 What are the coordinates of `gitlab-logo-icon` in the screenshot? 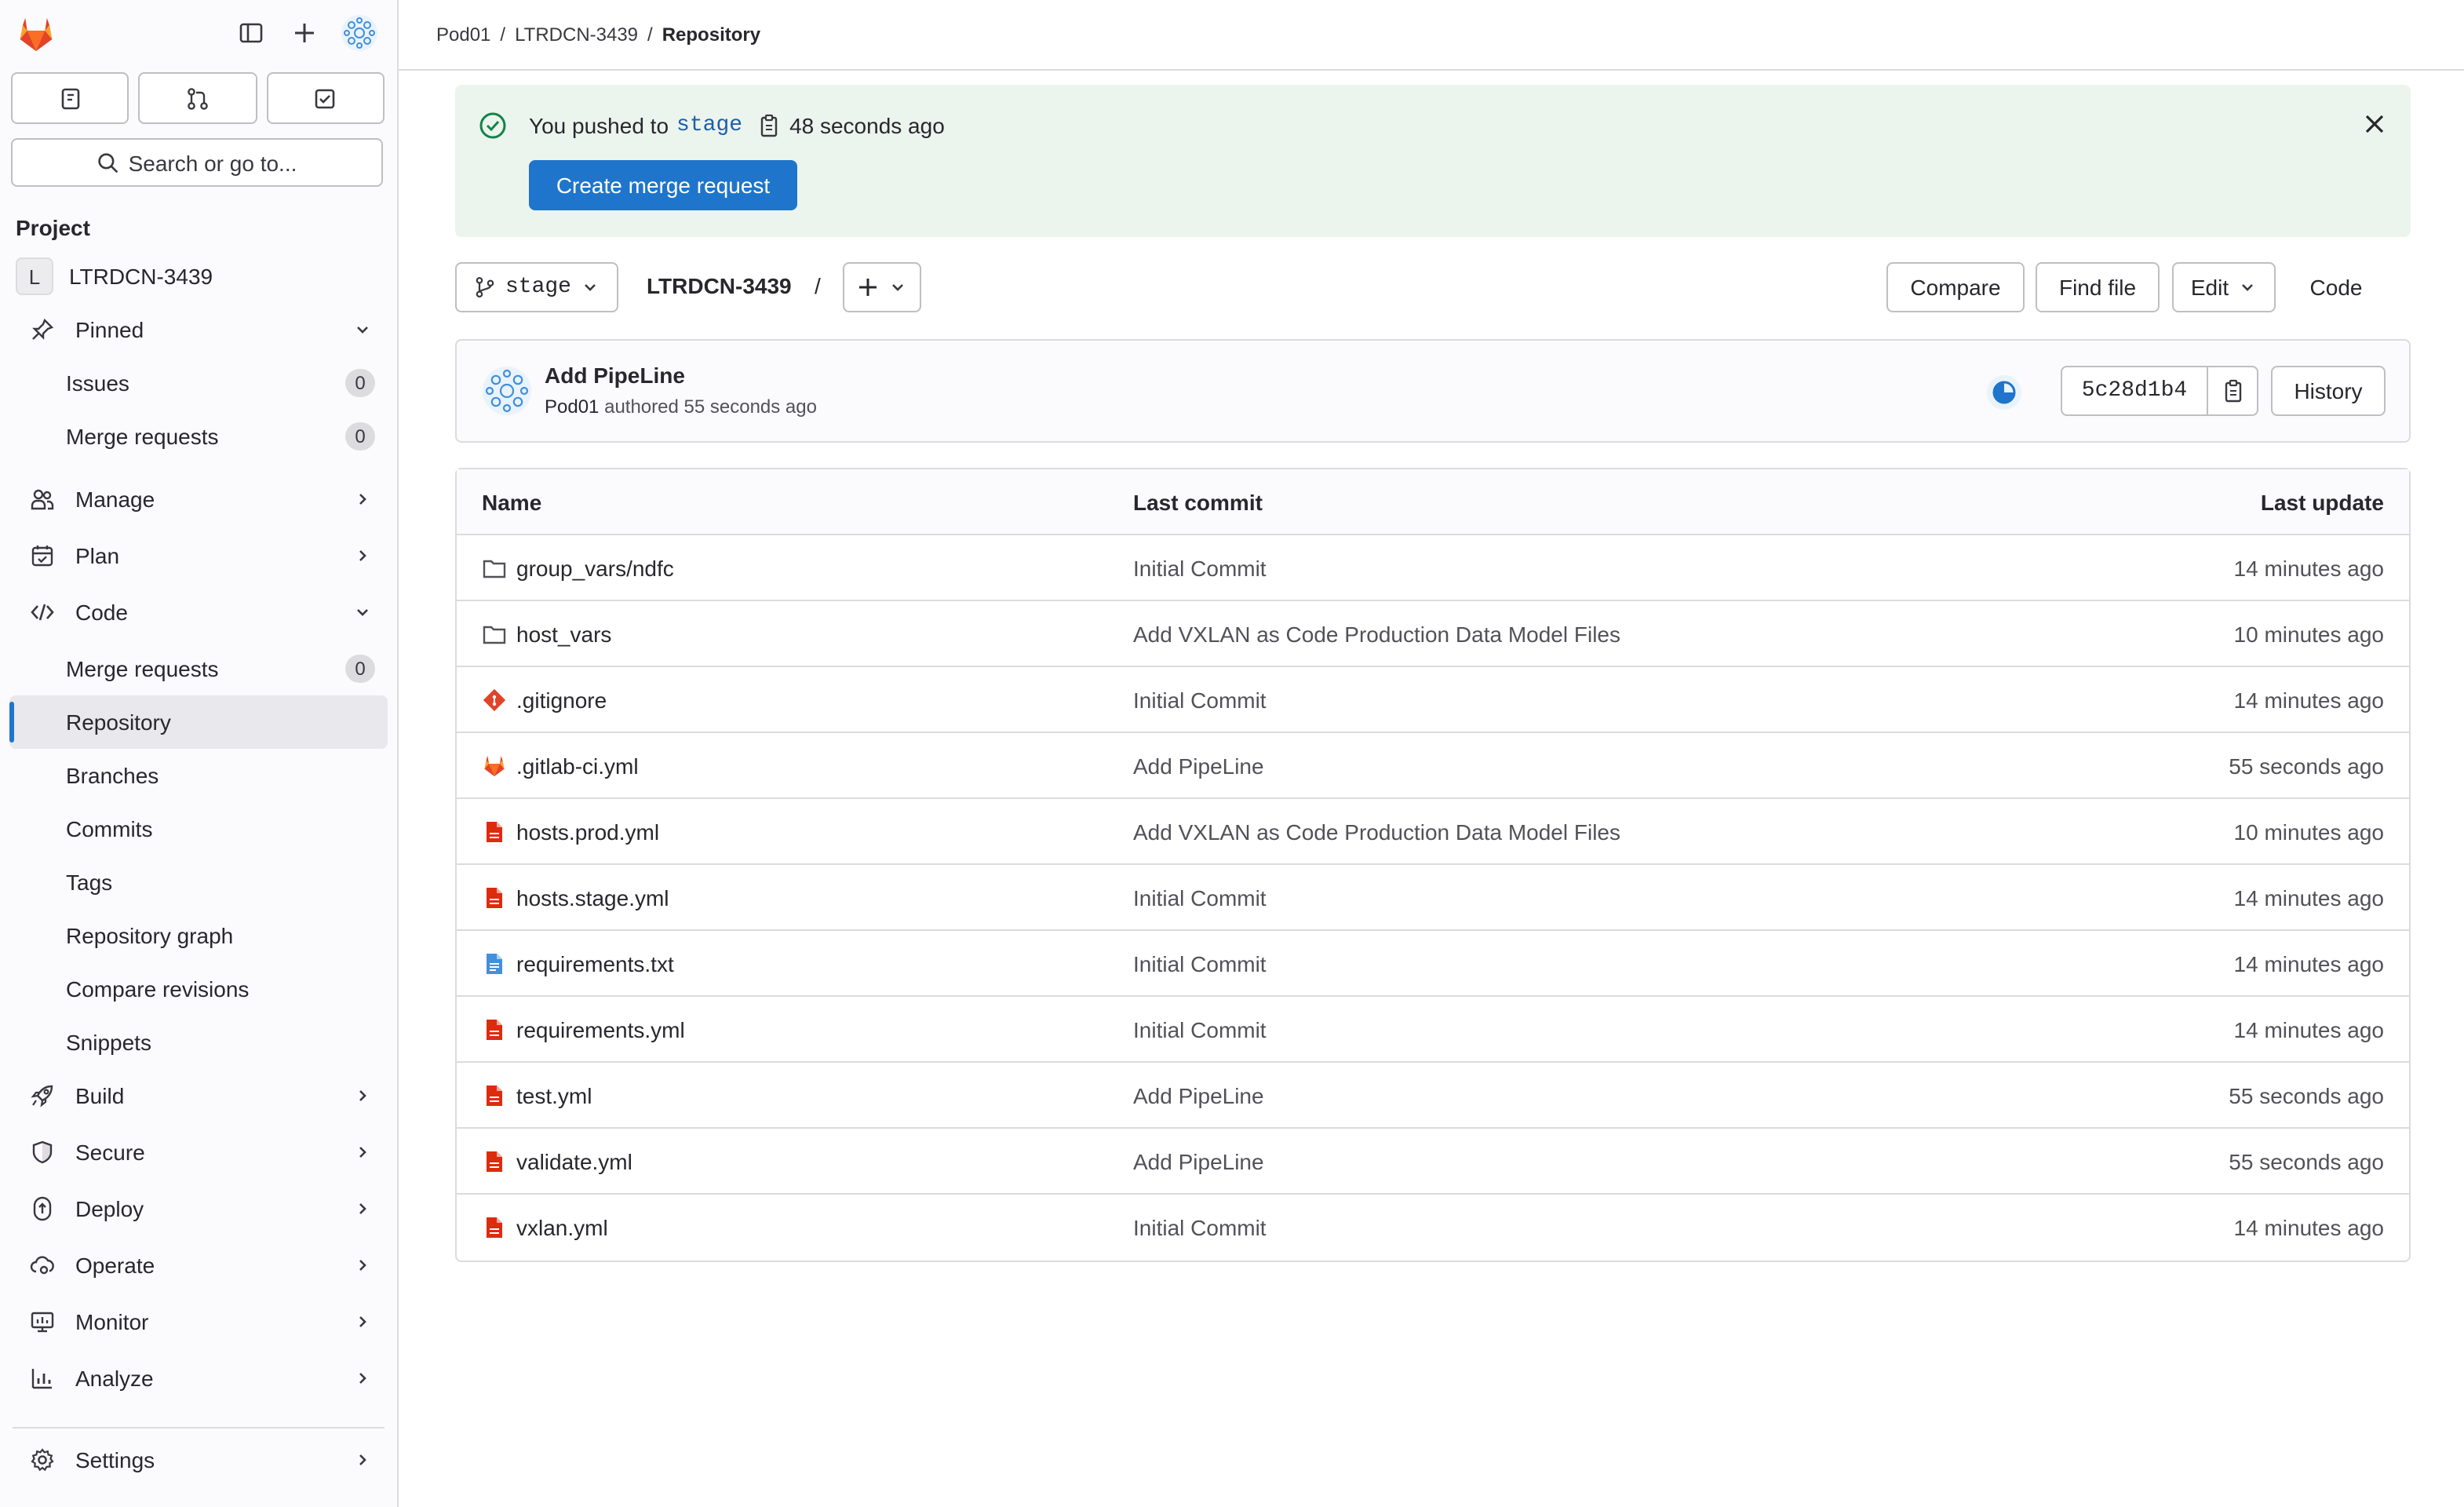 It's located at (36, 34).